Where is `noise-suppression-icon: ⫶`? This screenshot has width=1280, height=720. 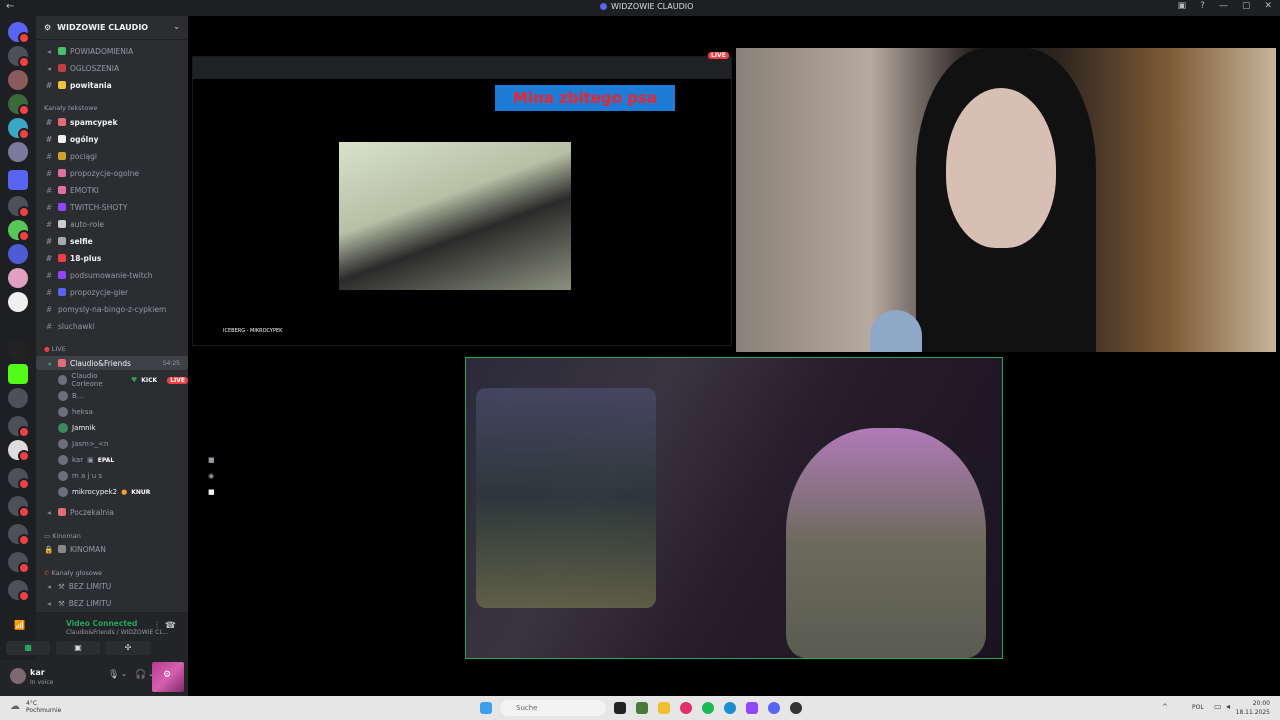
noise-suppression-icon: ⫶ is located at coordinates (157, 626).